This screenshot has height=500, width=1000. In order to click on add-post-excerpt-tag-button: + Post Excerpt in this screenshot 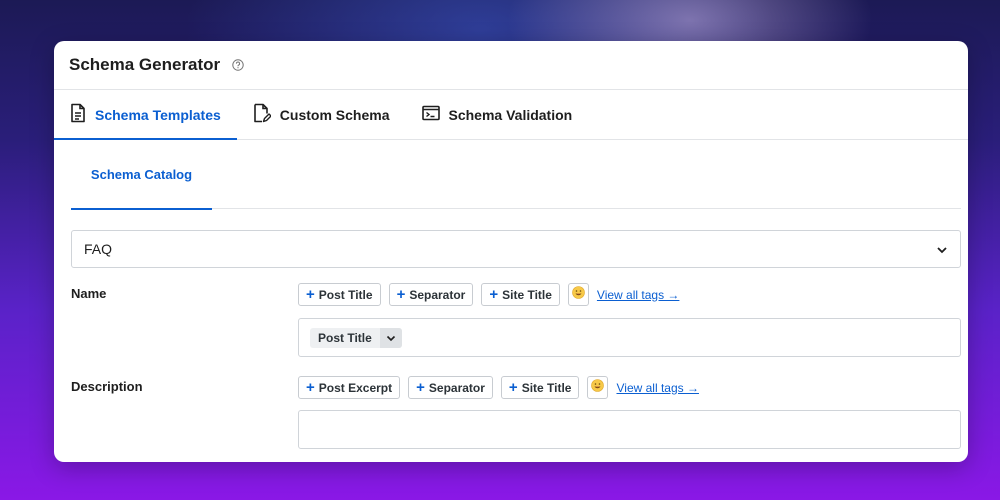, I will do `click(349, 387)`.